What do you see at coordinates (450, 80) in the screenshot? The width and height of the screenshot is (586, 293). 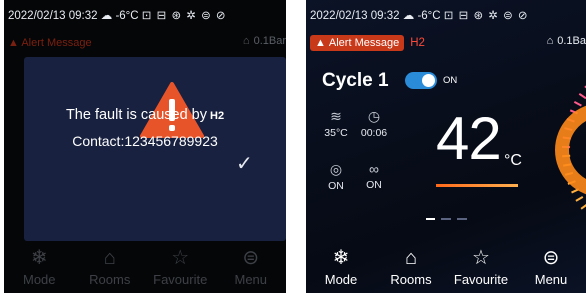 I see `toggle-label: ON` at bounding box center [450, 80].